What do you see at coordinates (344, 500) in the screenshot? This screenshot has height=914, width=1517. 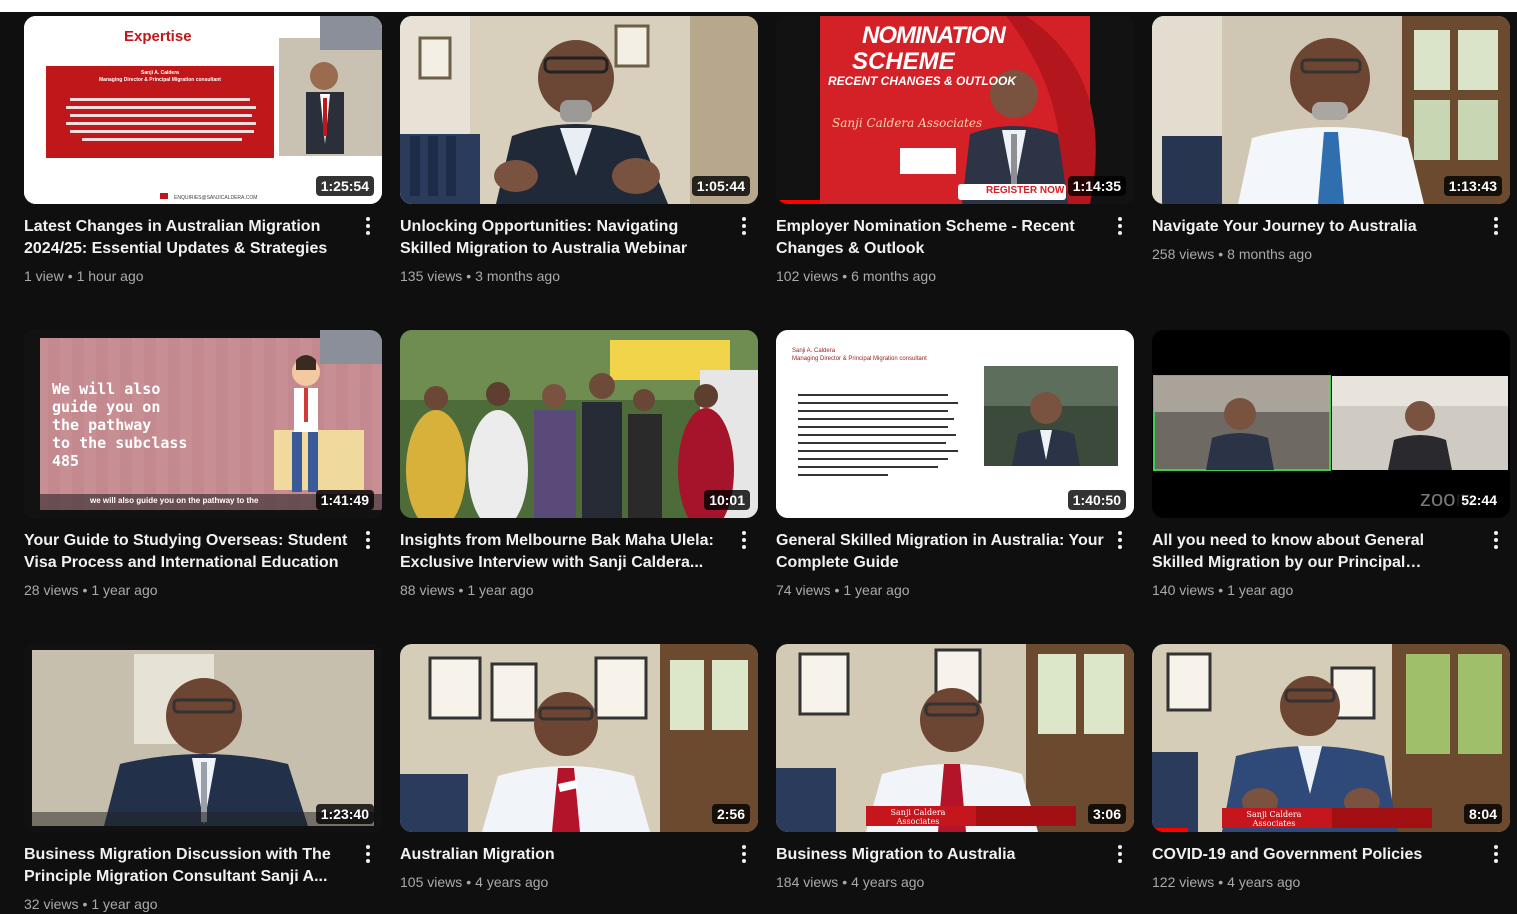 I see `video-duration: 1:41:49` at bounding box center [344, 500].